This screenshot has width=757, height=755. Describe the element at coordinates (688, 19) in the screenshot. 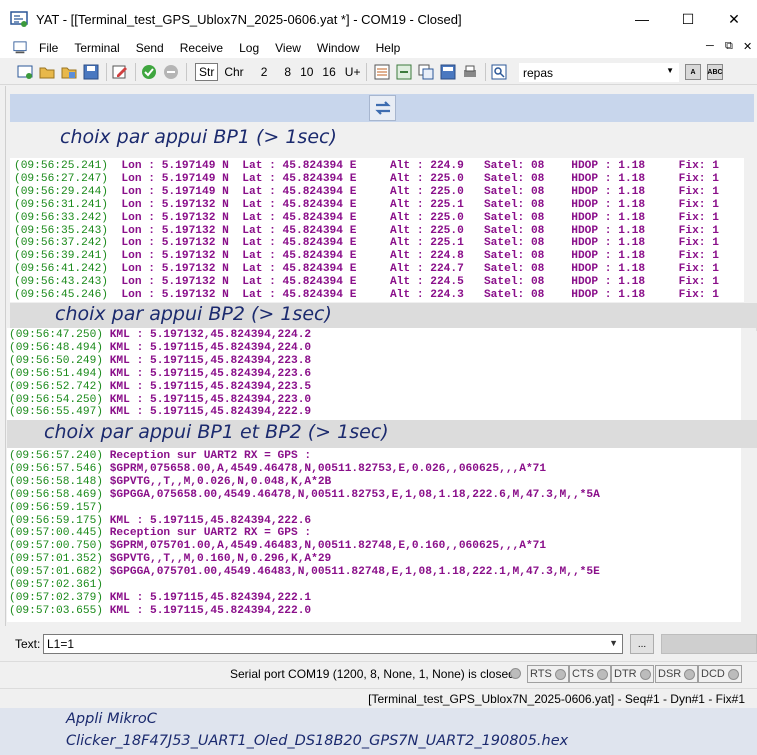

I see `maximize-button: ☐` at that location.